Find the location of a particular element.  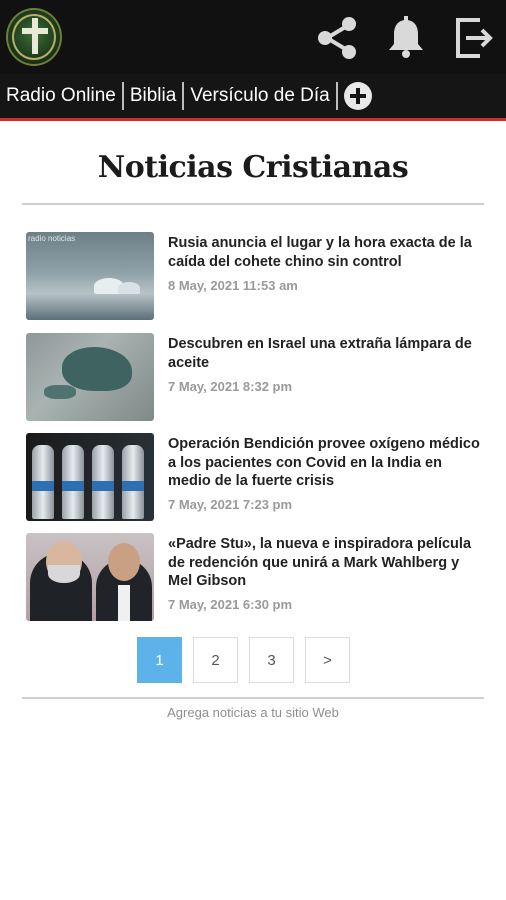

exit-icon is located at coordinates (474, 38).